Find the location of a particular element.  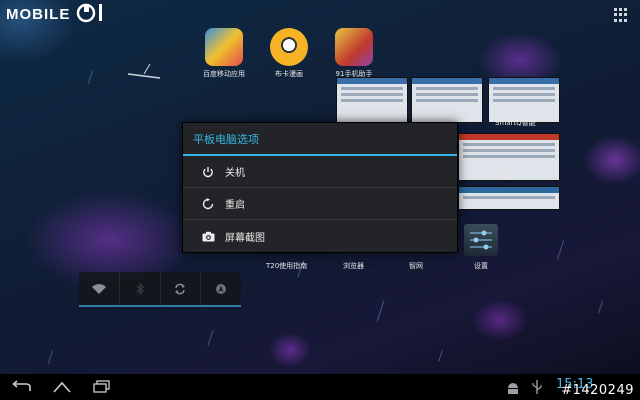

restart-icon is located at coordinates (208, 204).